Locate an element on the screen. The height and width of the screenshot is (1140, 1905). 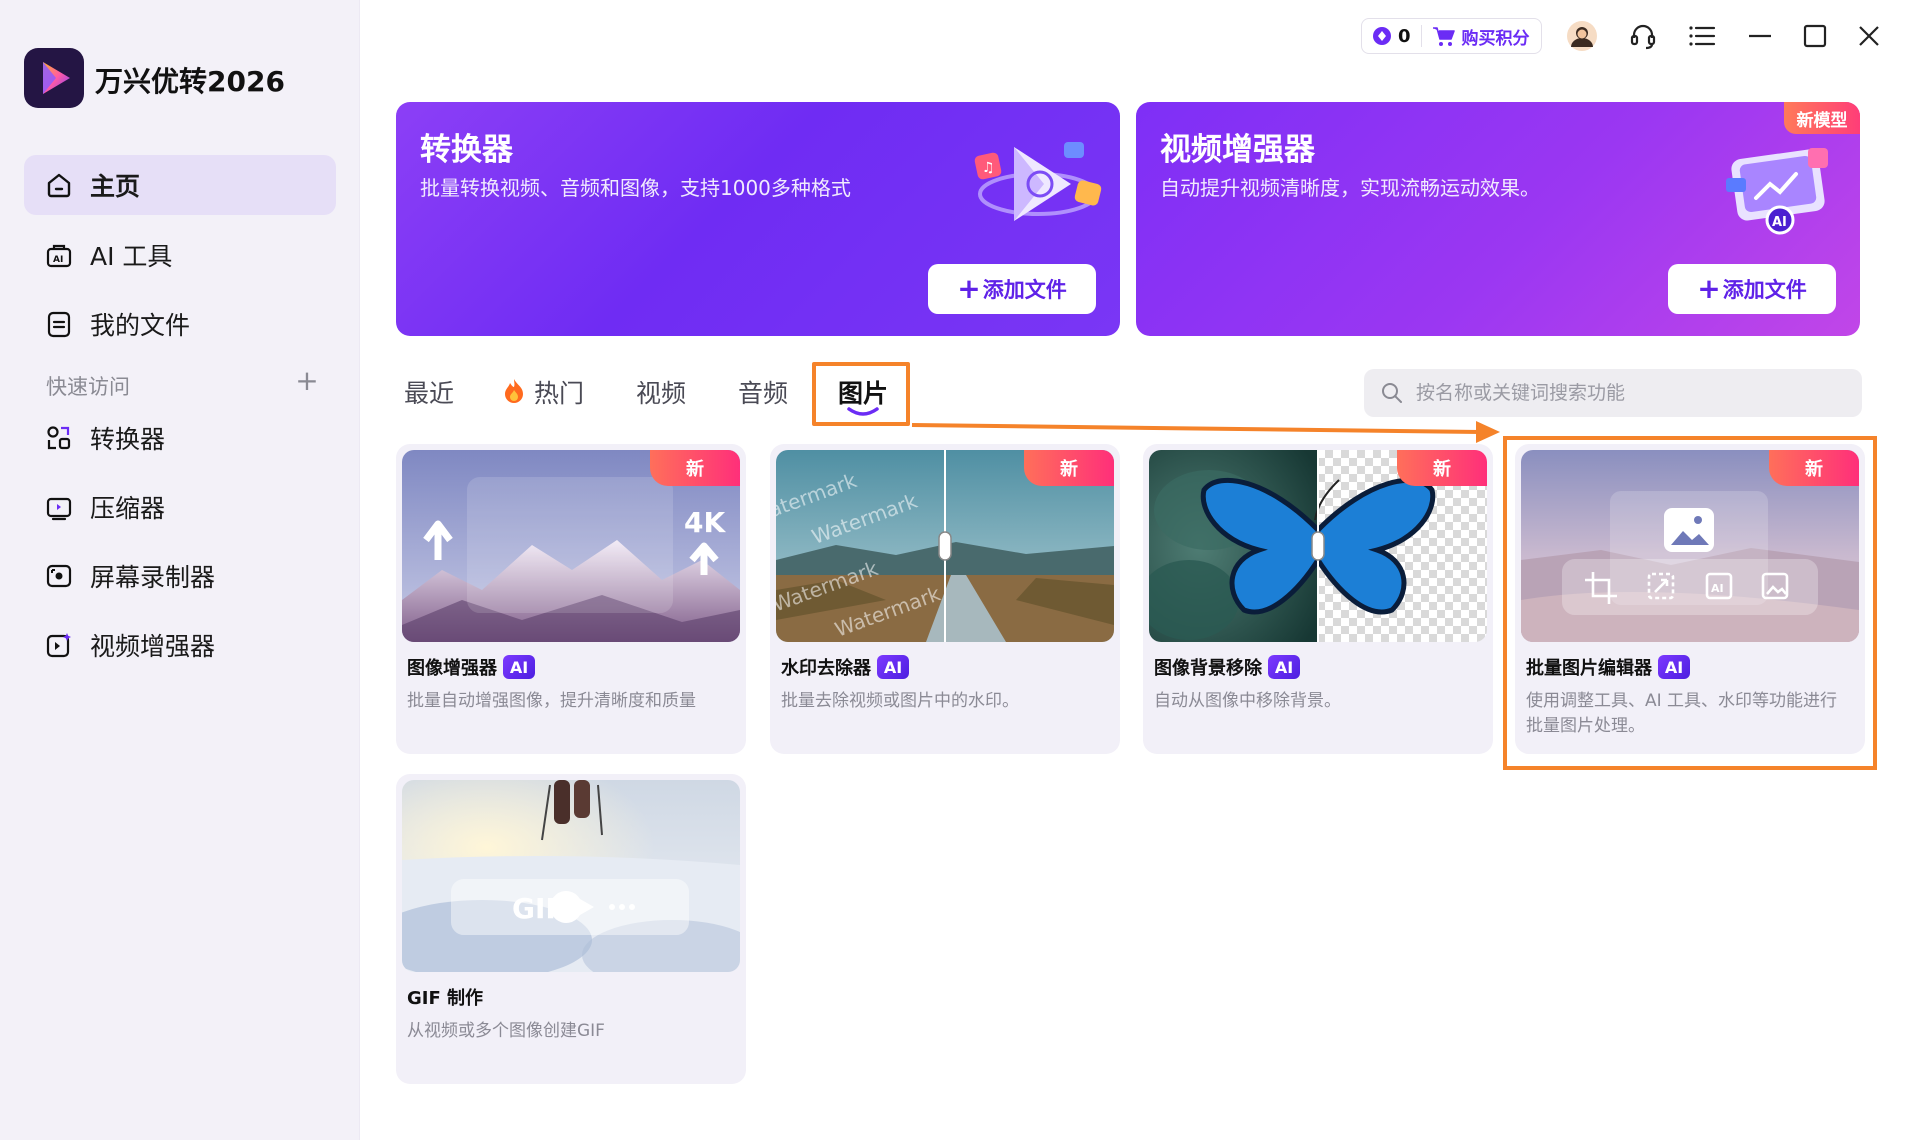
divider is located at coordinates (1421, 36).